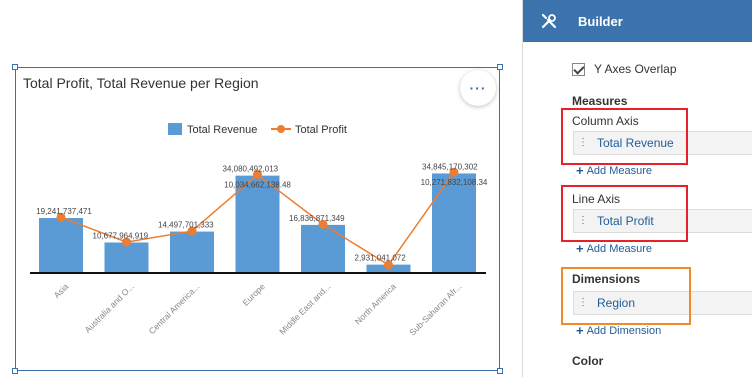 This screenshot has width=752, height=377. Describe the element at coordinates (578, 69) in the screenshot. I see `y-axes-overlap-checkbox` at that location.